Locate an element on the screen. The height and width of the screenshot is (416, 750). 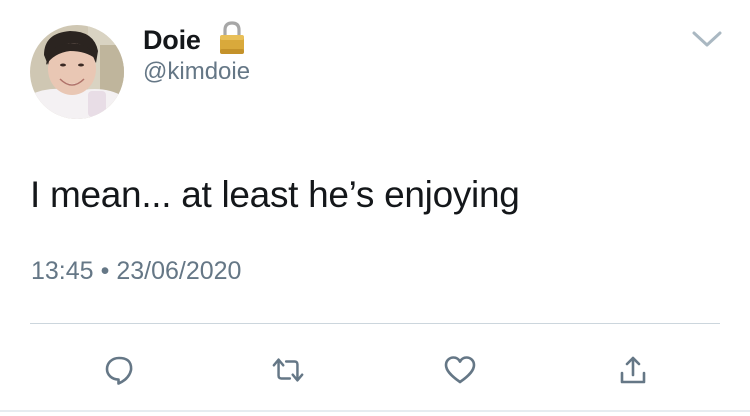
tweet-timestamp: 13:45 • 23/06/2020 is located at coordinates (136, 271).